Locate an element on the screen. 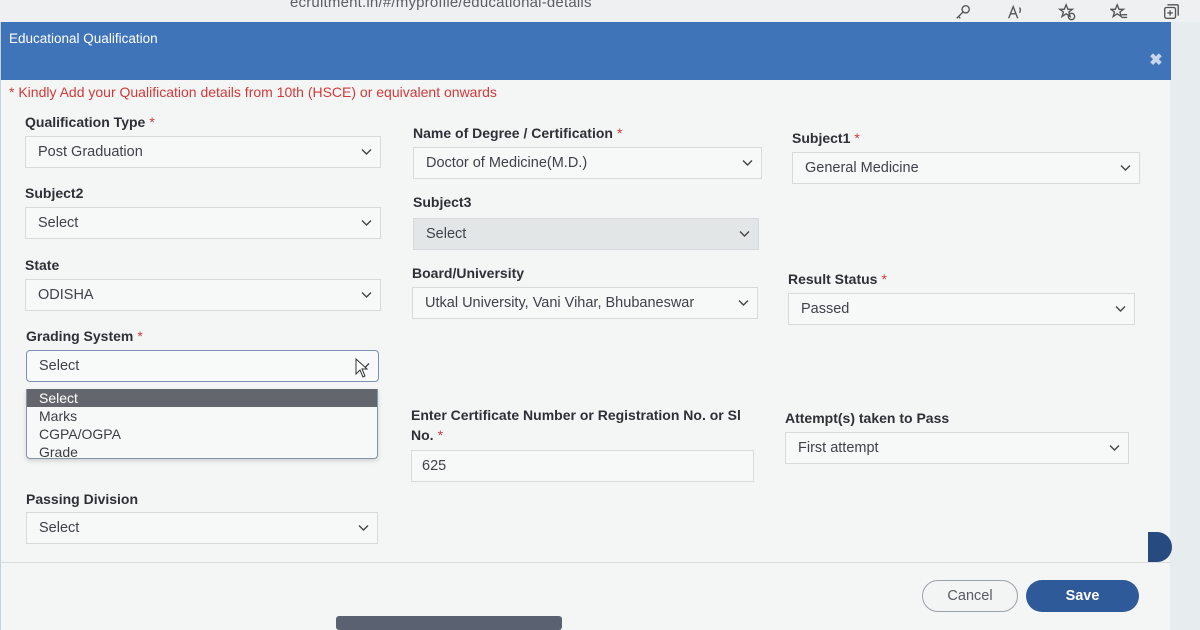 The image size is (1200, 630). option-cgpa-ogpa: CGPA/OGPA is located at coordinates (202, 434).